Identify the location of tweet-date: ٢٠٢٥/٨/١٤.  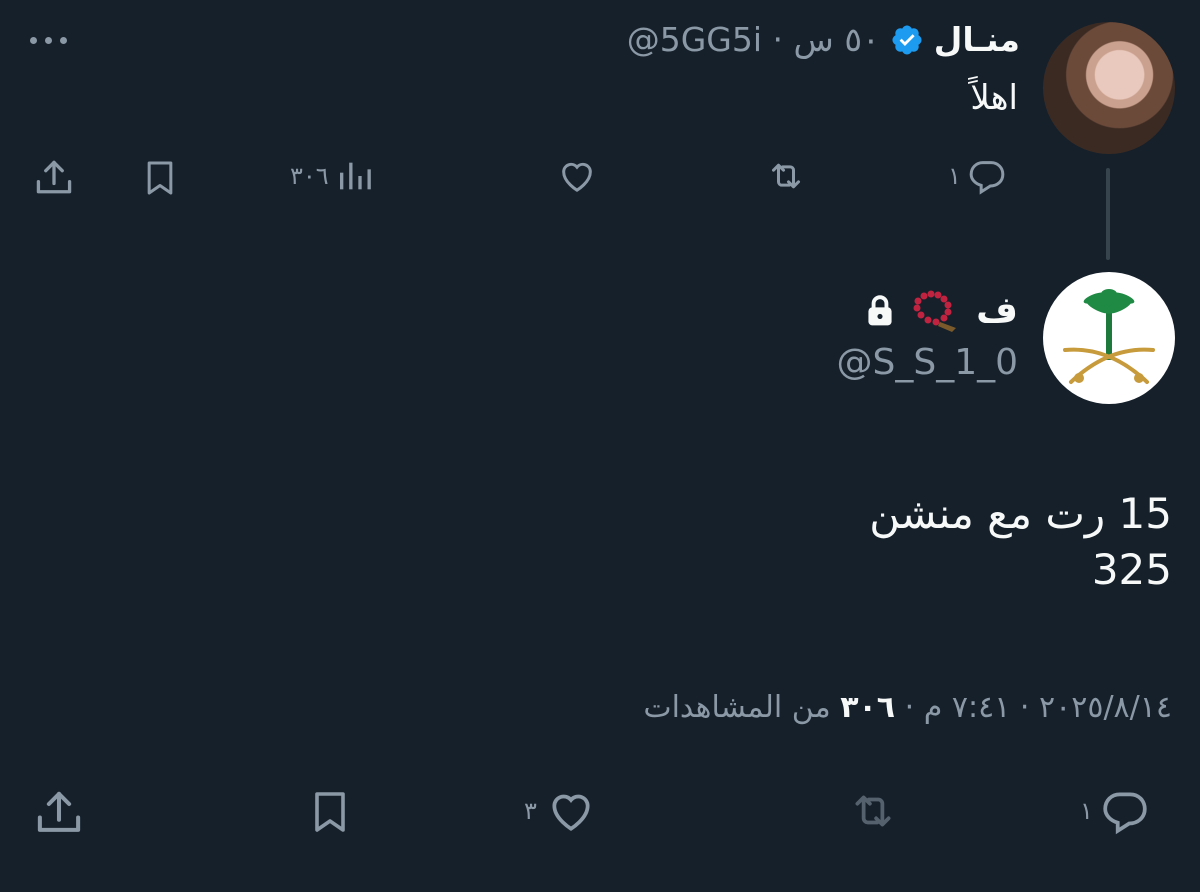
(1105, 707).